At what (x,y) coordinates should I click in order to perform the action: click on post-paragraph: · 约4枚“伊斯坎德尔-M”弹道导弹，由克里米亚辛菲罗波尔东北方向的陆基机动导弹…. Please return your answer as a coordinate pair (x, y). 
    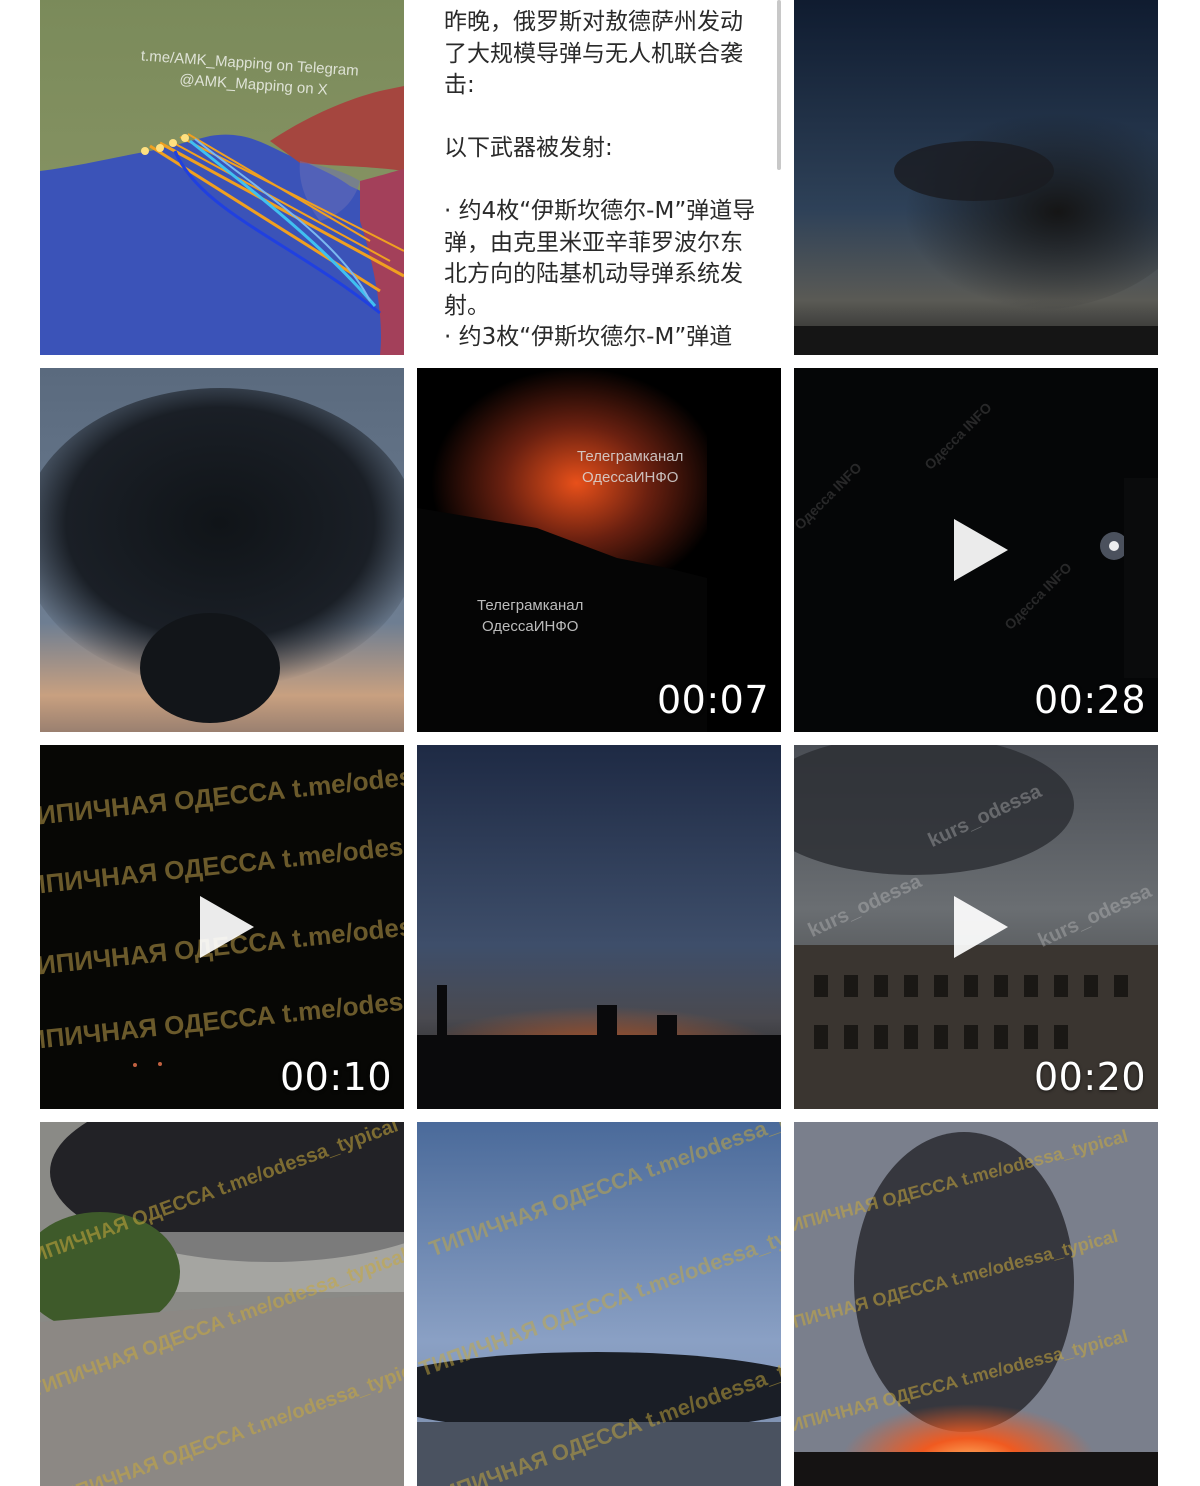
    Looking at the image, I should click on (600, 258).